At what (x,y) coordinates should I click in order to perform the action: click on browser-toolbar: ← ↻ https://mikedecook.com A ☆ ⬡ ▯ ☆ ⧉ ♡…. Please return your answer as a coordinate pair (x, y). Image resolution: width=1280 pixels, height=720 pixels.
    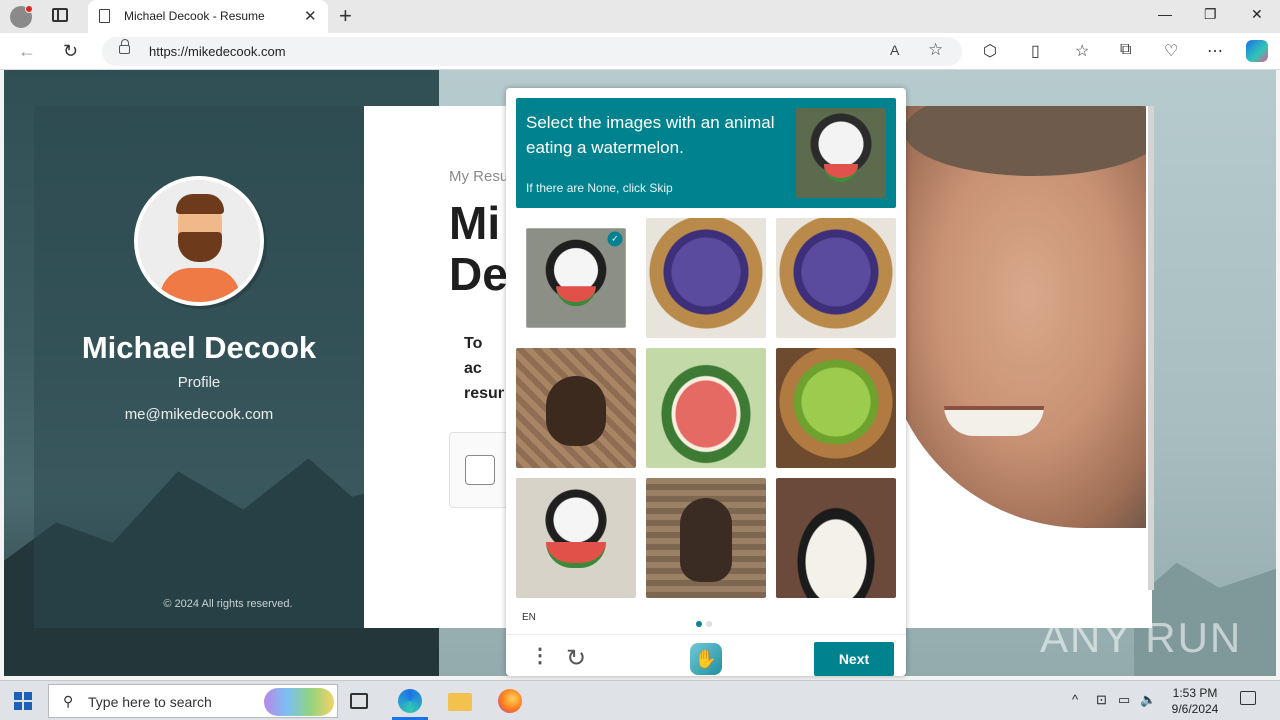
    Looking at the image, I should click on (640, 51).